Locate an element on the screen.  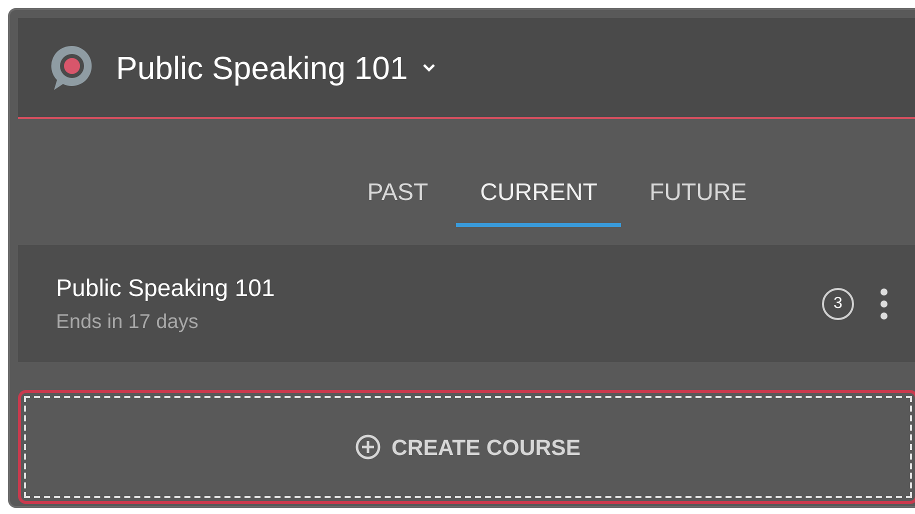
tab: FUTURE is located at coordinates (698, 201).